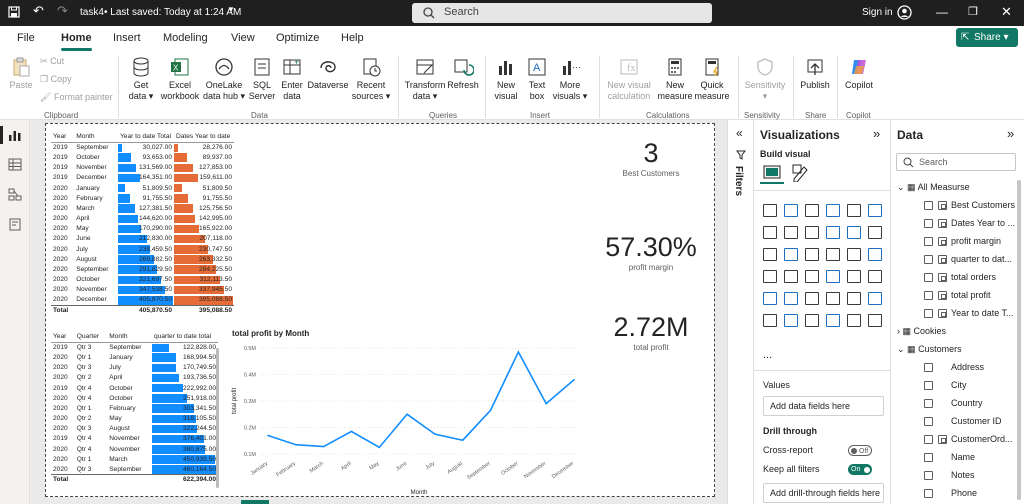  I want to click on transform-data-button: Transform data ▾, so click(425, 79).